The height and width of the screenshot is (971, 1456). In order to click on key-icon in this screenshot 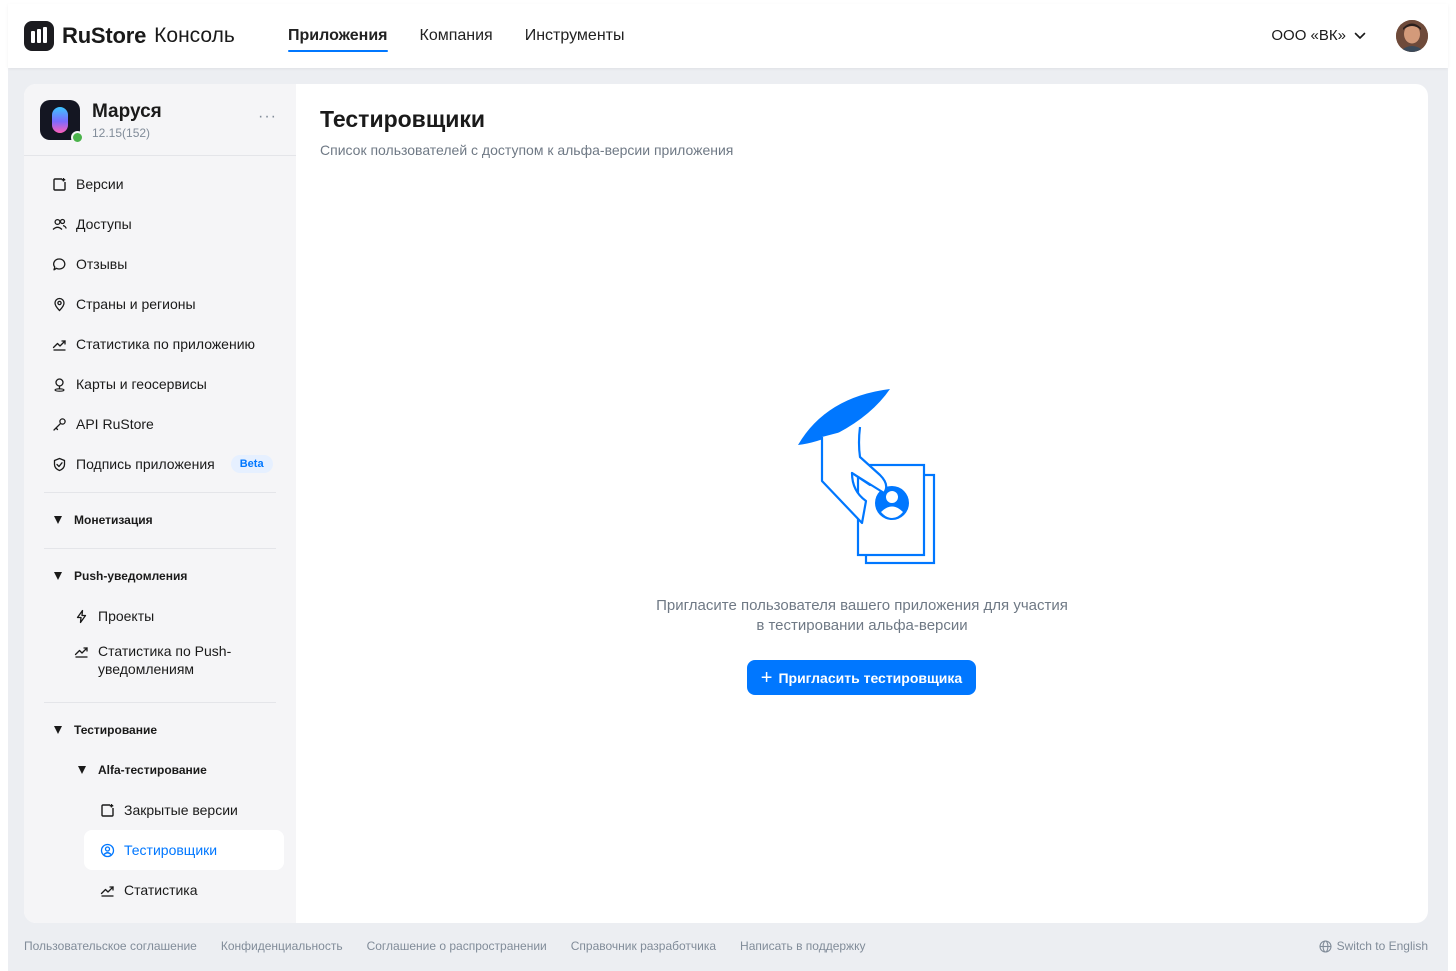, I will do `click(59, 424)`.